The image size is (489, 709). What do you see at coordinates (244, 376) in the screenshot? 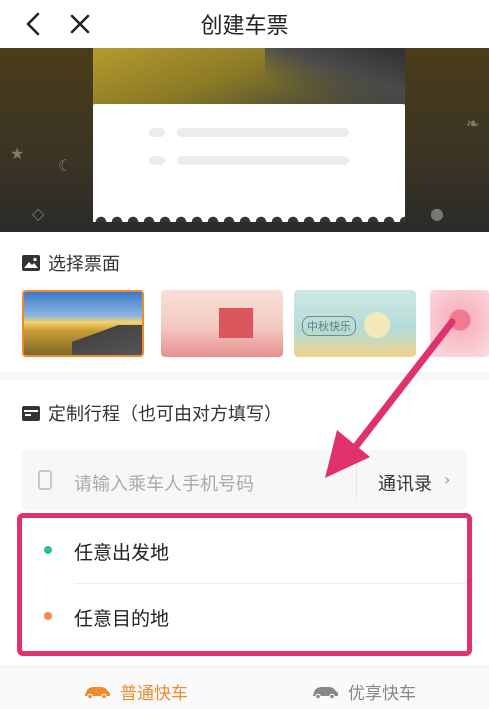
I see `section-divider` at bounding box center [244, 376].